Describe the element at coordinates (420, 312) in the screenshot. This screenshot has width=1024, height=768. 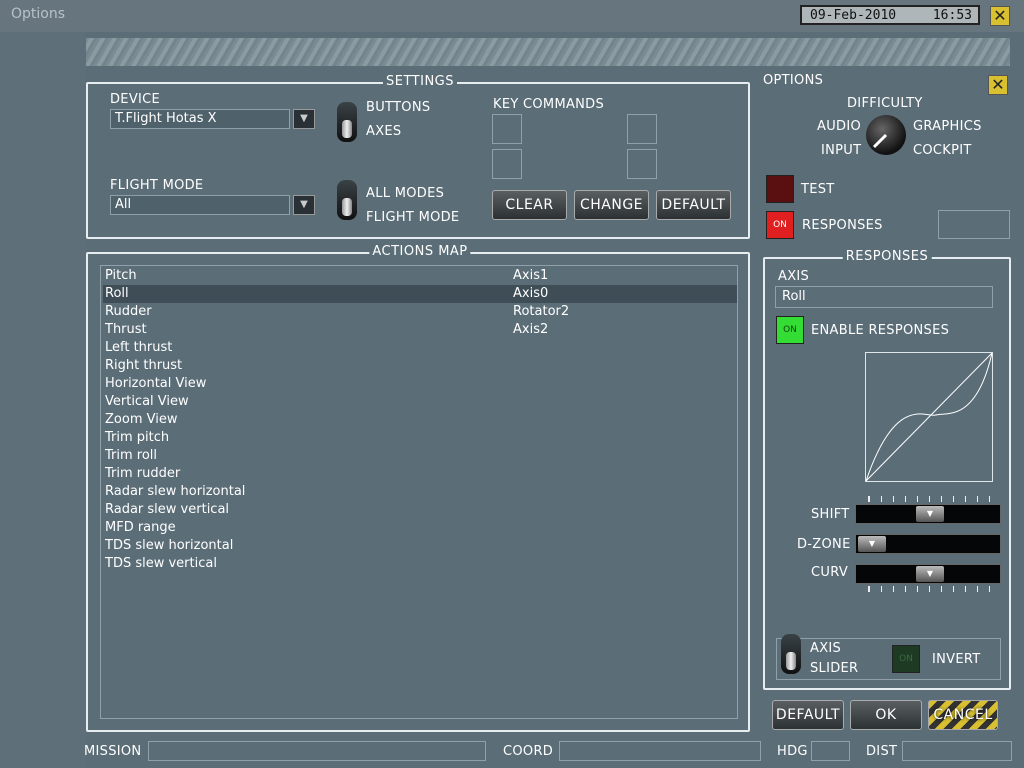
I see `action-row: Rudder Rotator2` at that location.